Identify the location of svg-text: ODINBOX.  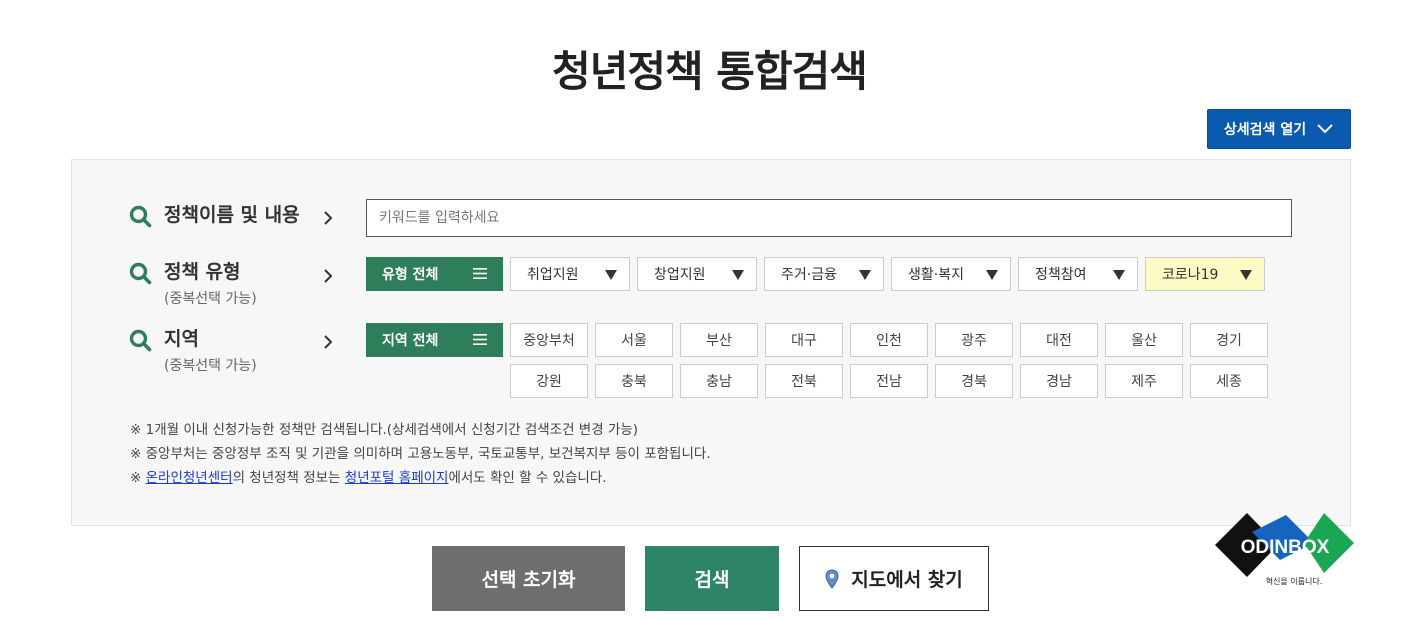
(1285, 547).